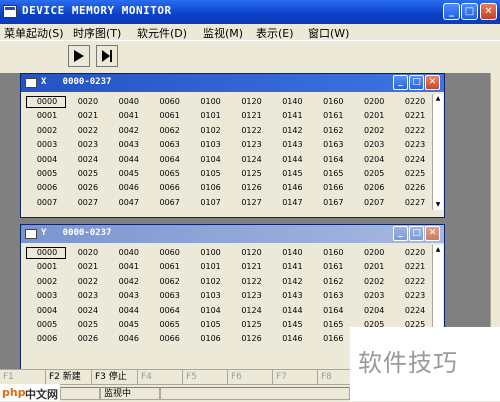  What do you see at coordinates (333, 159) in the screenshot?
I see `x-device-cell: 0164` at bounding box center [333, 159].